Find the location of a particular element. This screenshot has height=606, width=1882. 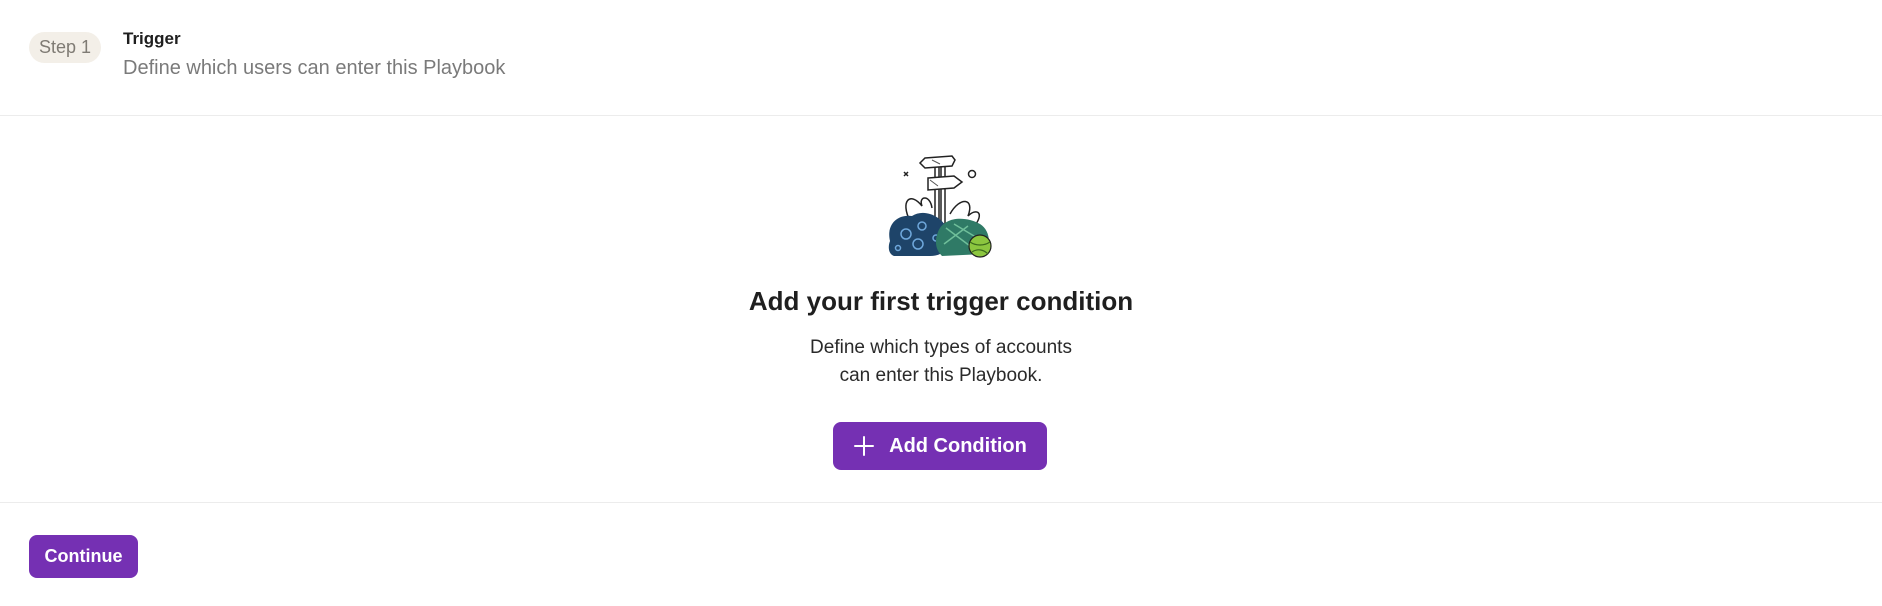

add-condition-label: Add Condition is located at coordinates (958, 445).